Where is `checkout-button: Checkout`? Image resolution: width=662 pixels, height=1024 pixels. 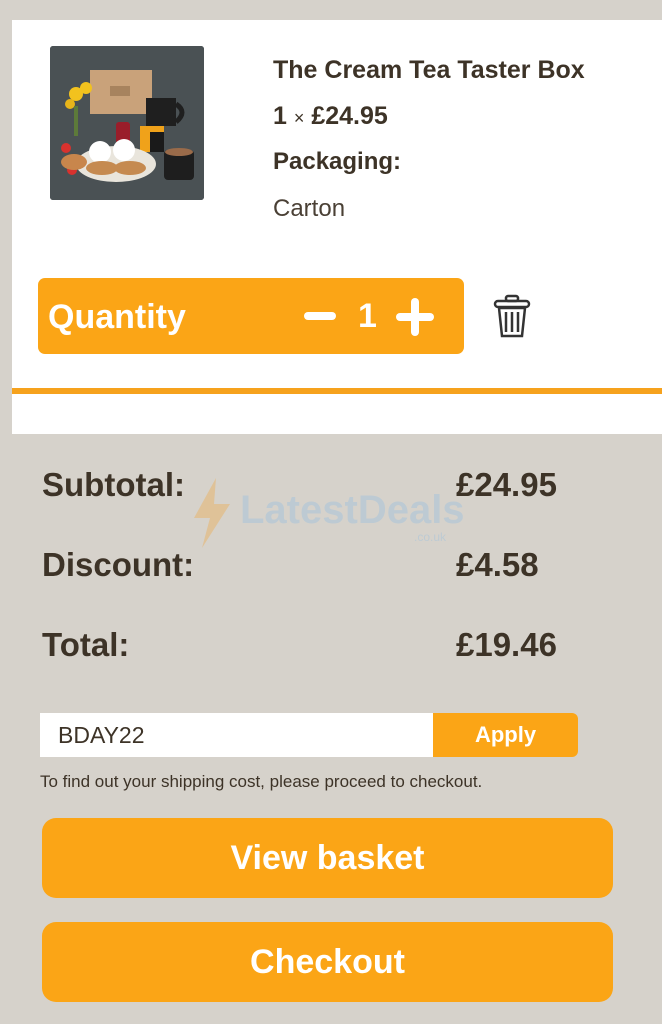
checkout-button: Checkout is located at coordinates (327, 962).